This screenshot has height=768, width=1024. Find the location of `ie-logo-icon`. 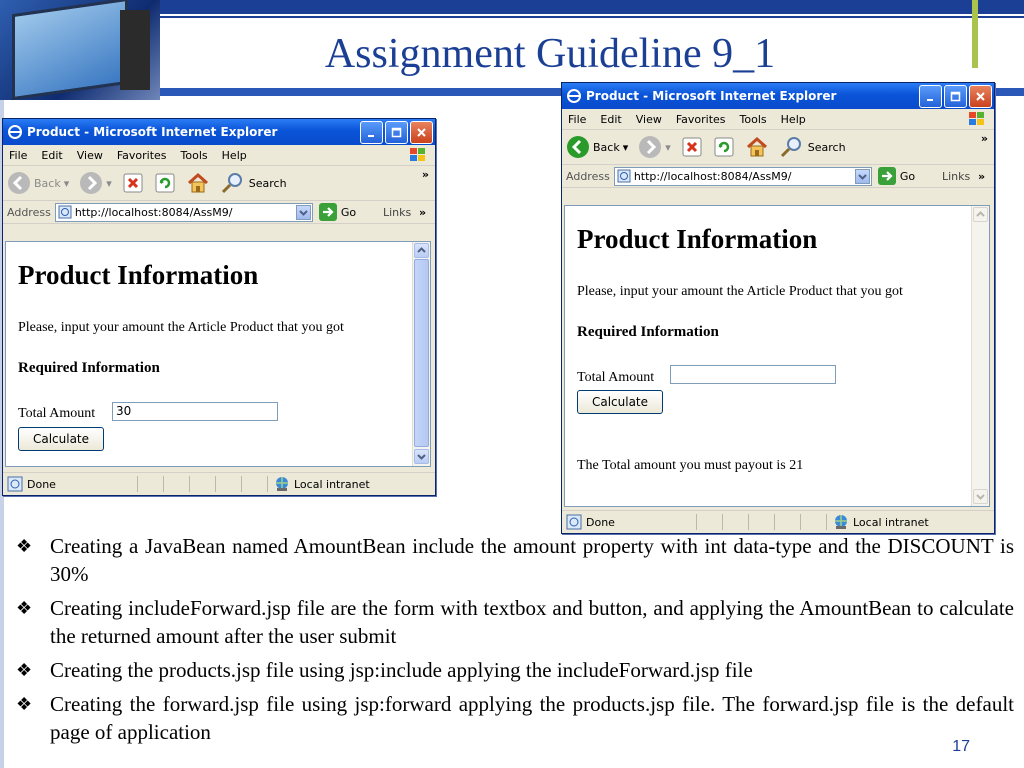

ie-logo-icon is located at coordinates (574, 96).